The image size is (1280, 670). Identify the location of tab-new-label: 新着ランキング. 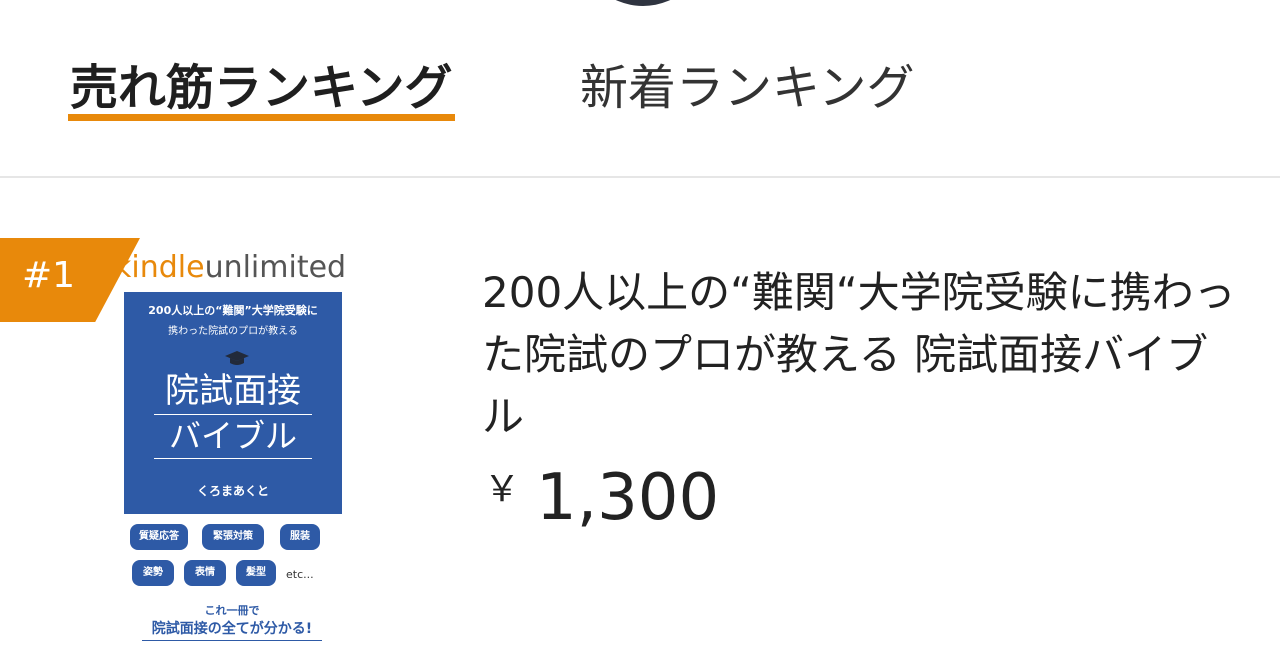
(747, 88).